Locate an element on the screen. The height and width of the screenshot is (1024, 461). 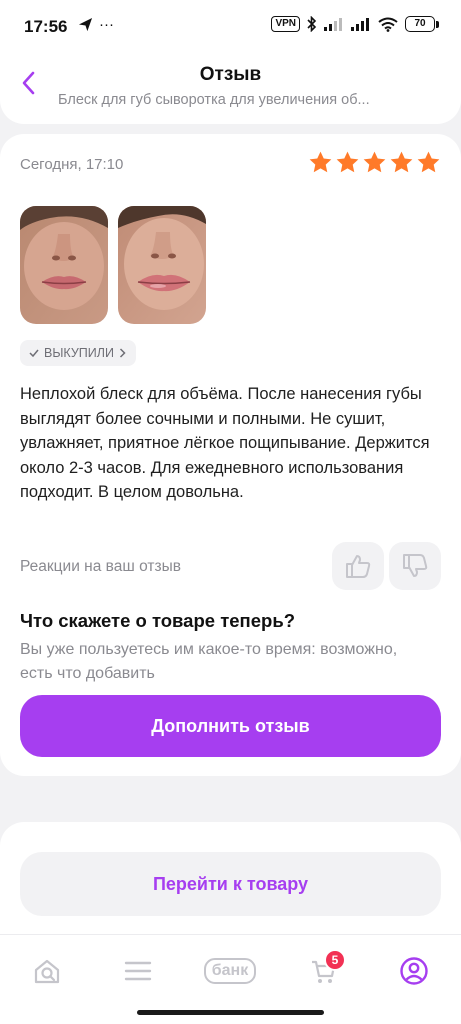
go-to-product-button: Перейти к товару is located at coordinates (230, 884).